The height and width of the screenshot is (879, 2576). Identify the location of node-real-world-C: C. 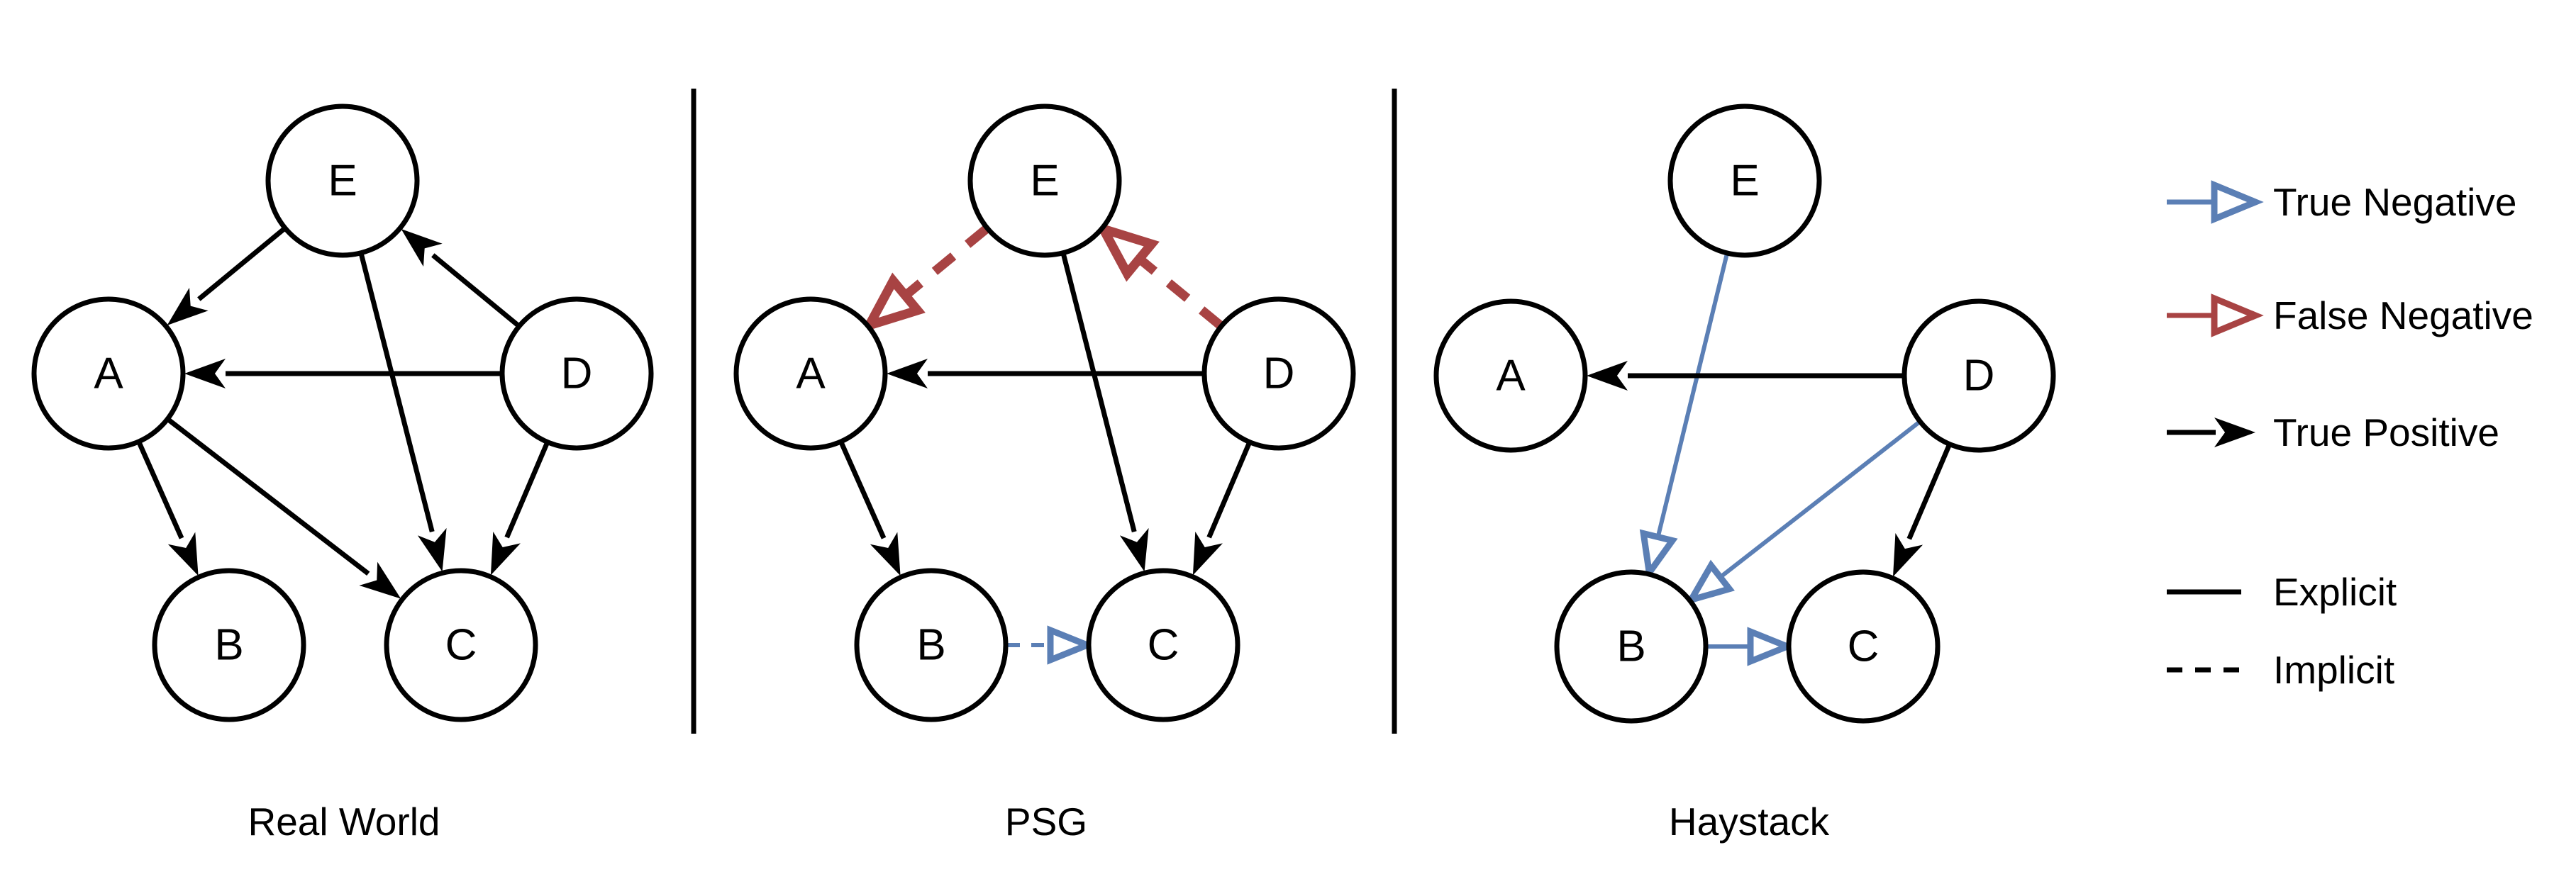
(461, 645).